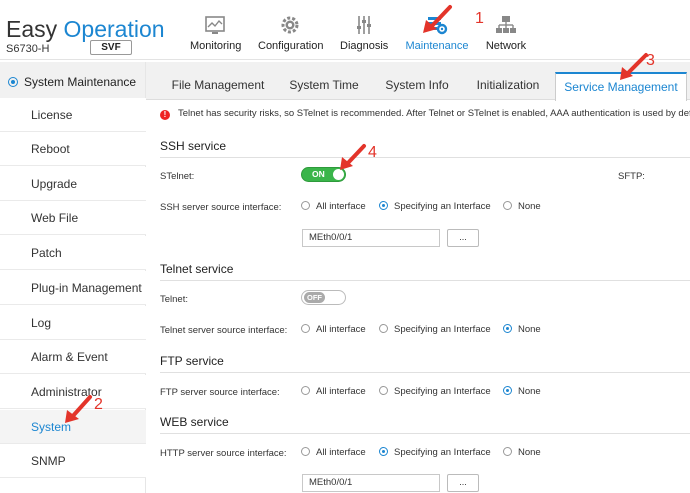 The height and width of the screenshot is (493, 690). Describe the element at coordinates (364, 25) in the screenshot. I see `sliders-icon` at that location.